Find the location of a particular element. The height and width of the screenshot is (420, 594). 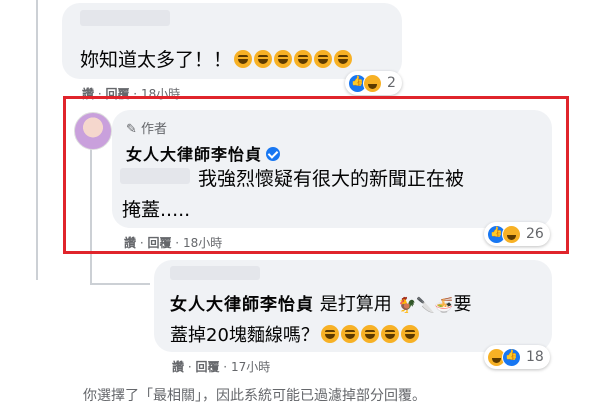

verified-badge-icon is located at coordinates (273, 154).